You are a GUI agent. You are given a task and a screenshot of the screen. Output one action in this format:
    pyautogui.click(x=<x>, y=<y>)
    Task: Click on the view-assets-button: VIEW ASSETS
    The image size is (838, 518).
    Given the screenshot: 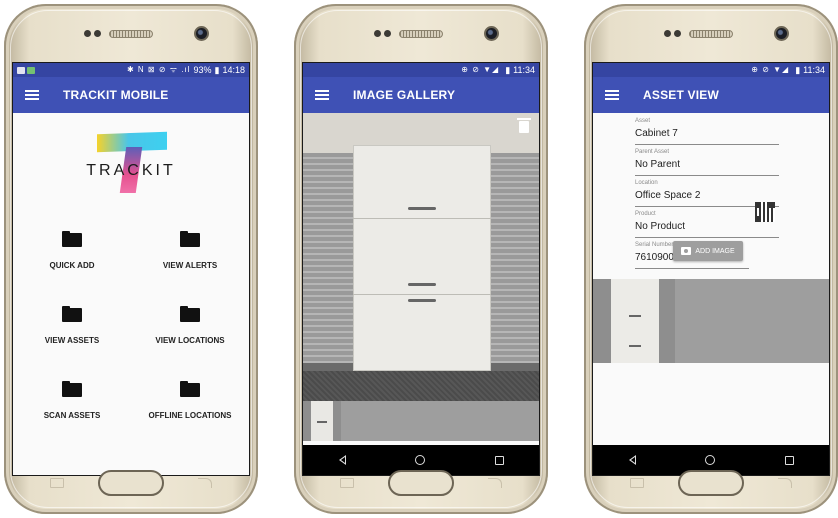 What is the action you would take?
    pyautogui.click(x=72, y=325)
    